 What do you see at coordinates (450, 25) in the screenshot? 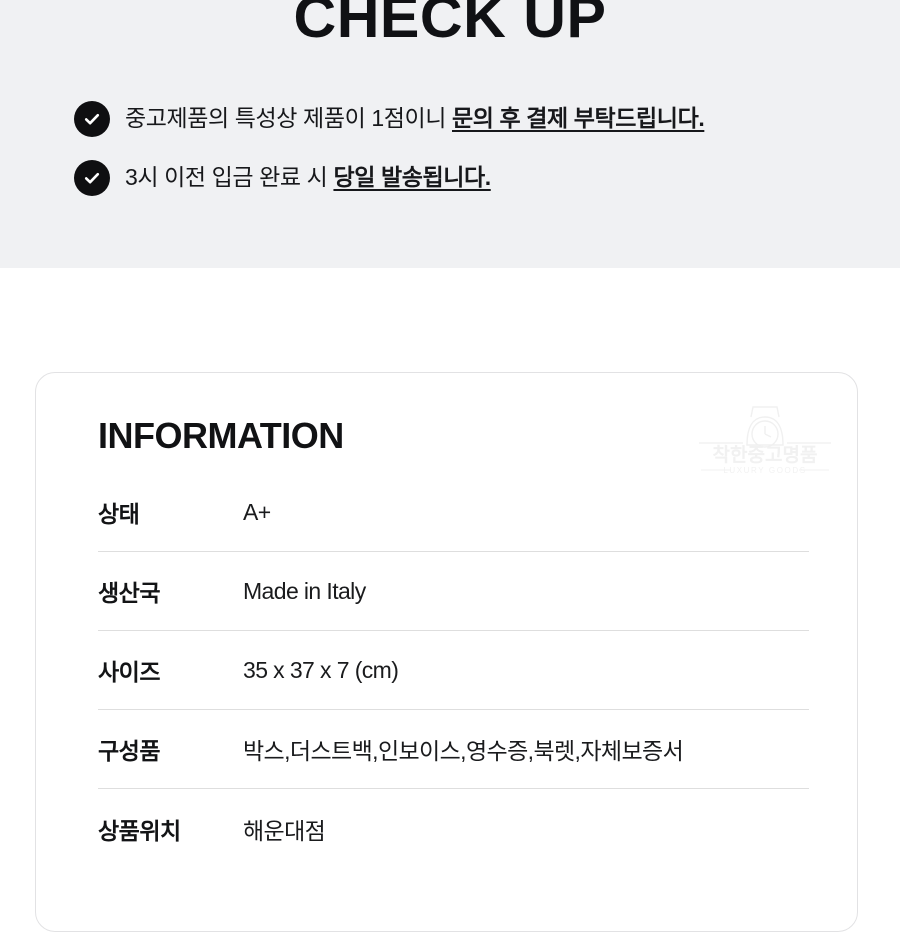
I see `checkup-title: CHECK UP` at bounding box center [450, 25].